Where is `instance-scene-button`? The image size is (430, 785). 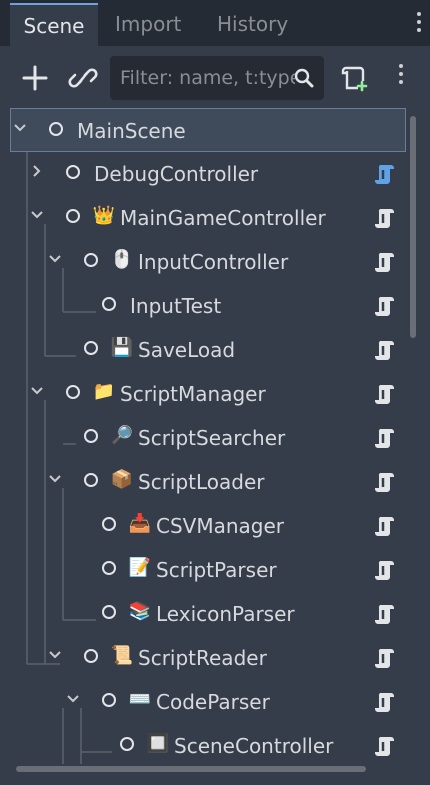 instance-scene-button is located at coordinates (83, 78).